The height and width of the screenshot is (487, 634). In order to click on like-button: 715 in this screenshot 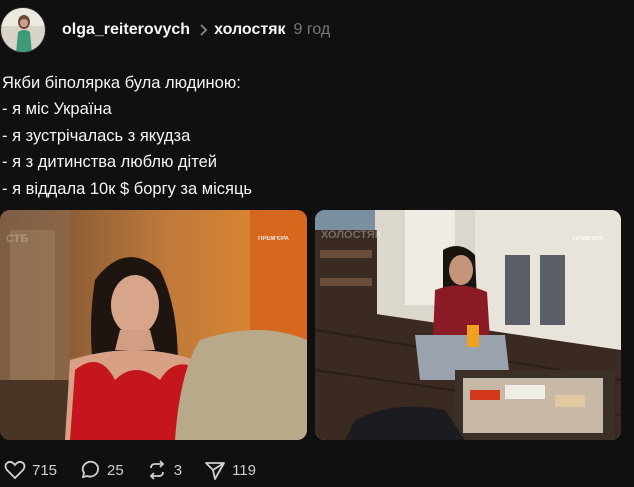, I will do `click(30, 470)`.